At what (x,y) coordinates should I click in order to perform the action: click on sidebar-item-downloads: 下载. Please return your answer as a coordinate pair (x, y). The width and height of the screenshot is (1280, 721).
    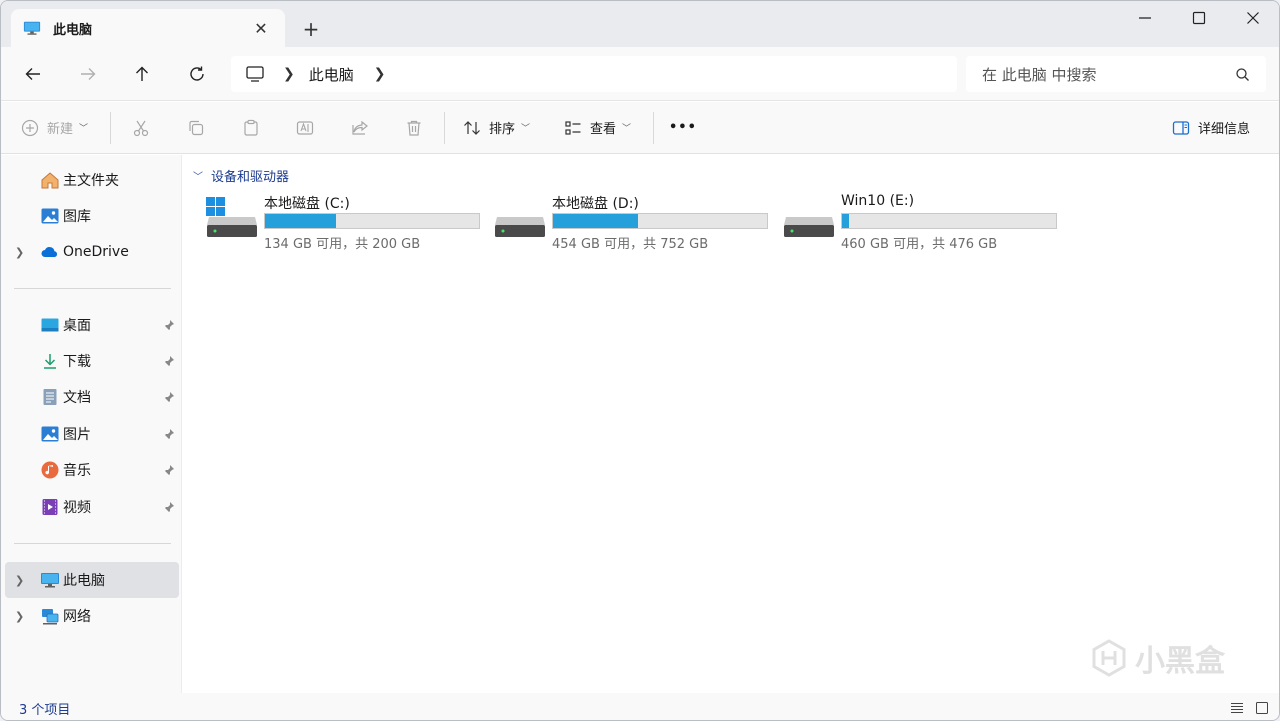
    Looking at the image, I should click on (92, 361).